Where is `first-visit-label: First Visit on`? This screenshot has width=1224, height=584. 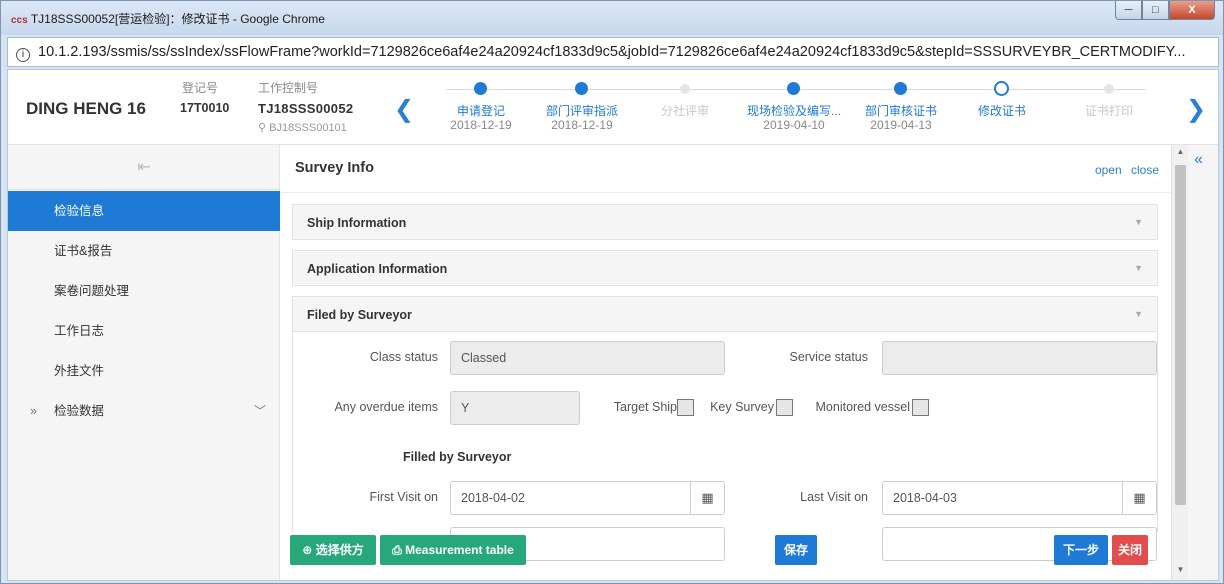
first-visit-label: First Visit on is located at coordinates (403, 497).